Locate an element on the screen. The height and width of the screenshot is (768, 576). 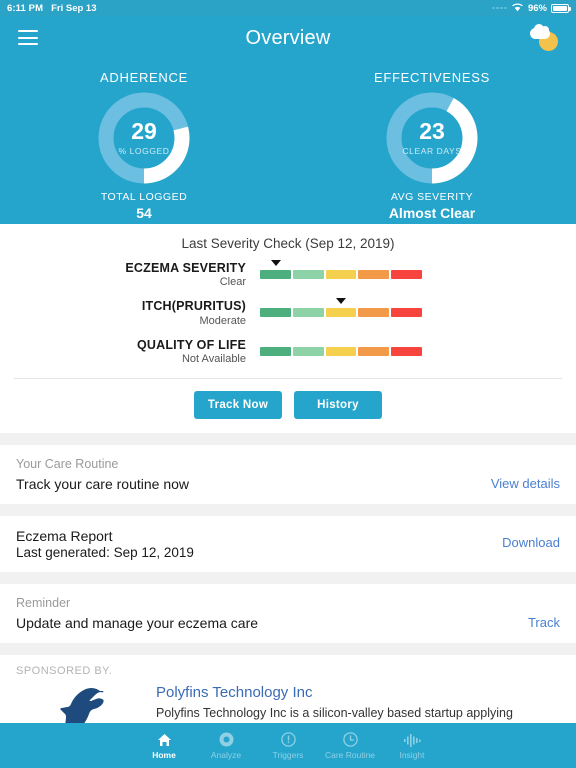
status-date: Fri Sep 13 is located at coordinates (74, 8).